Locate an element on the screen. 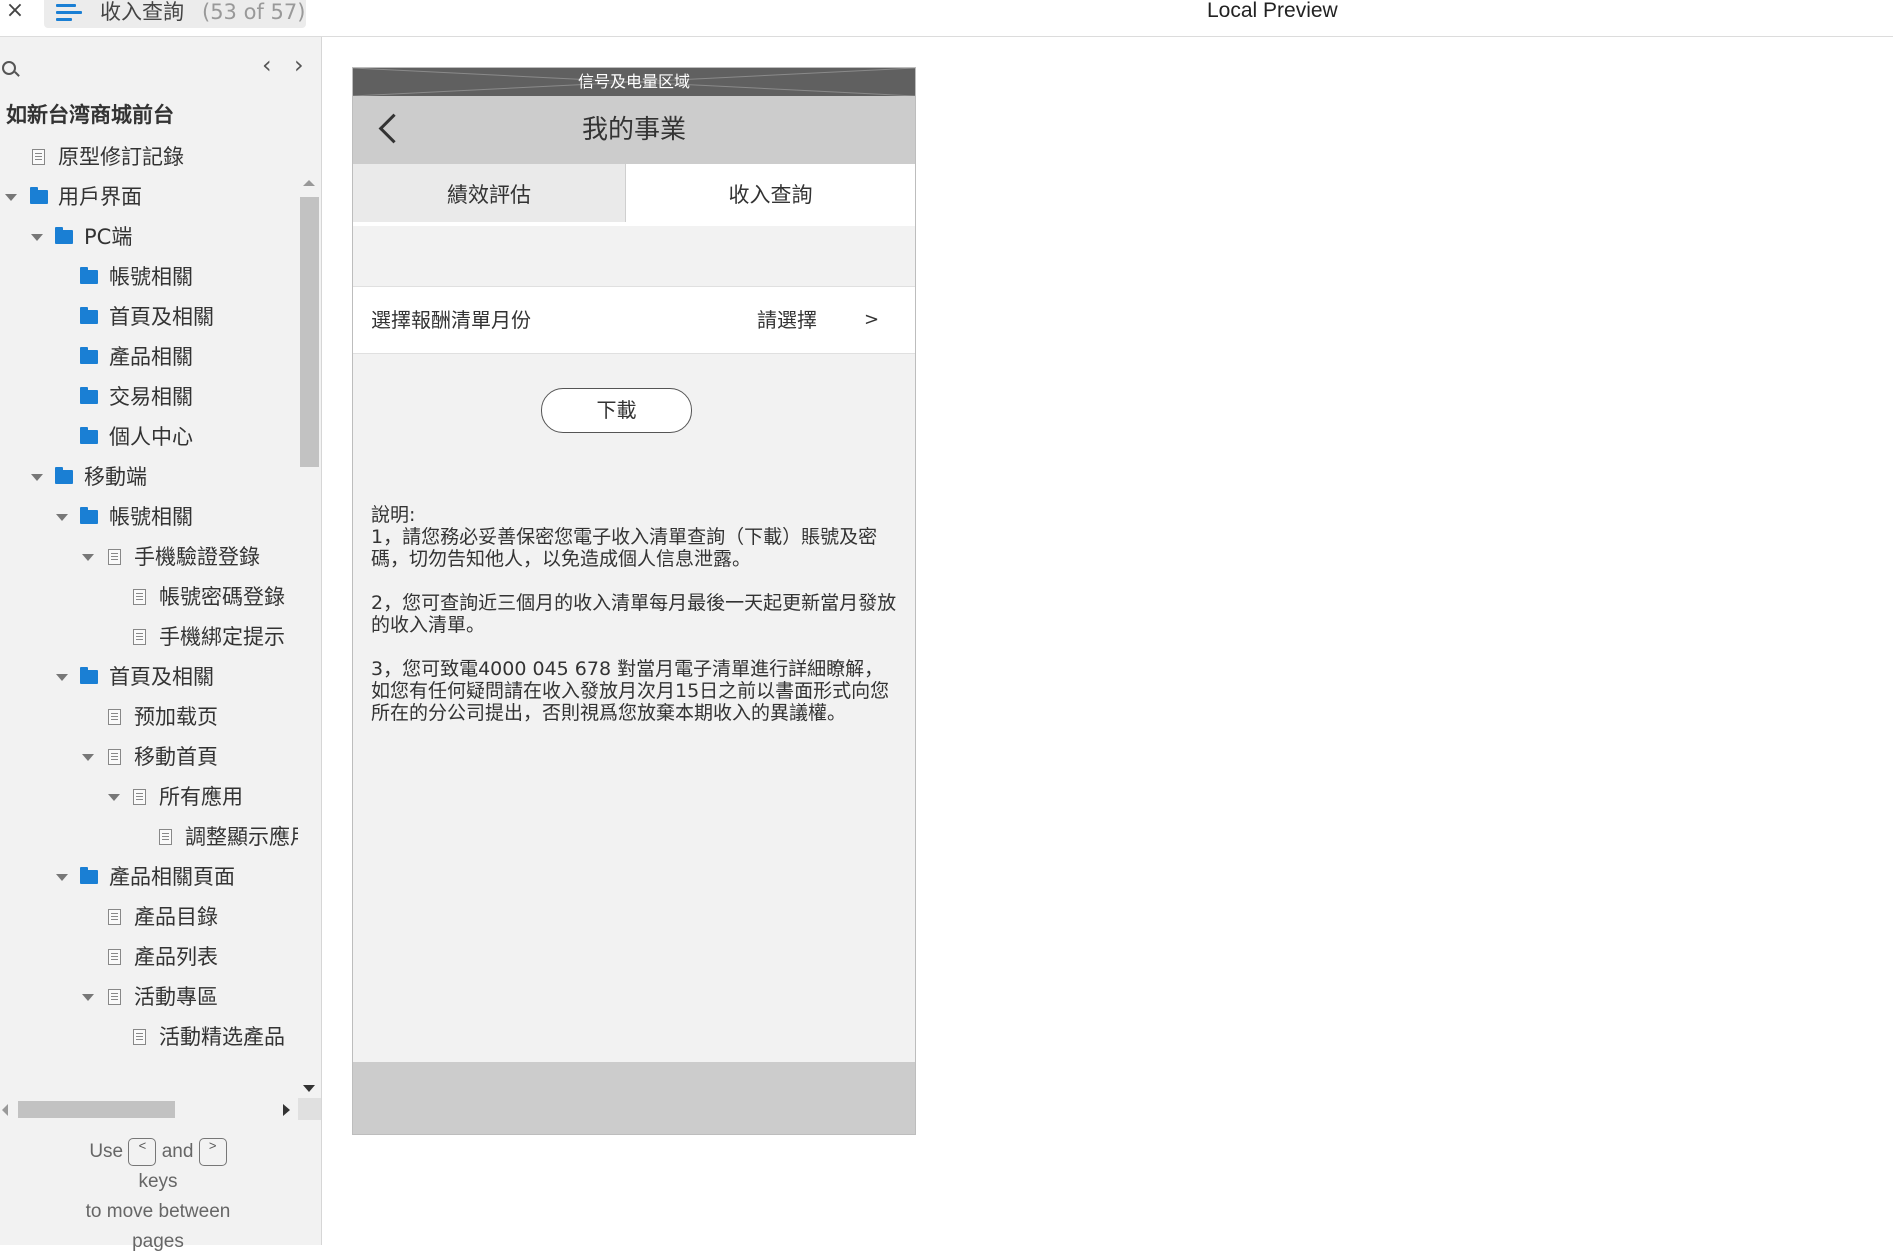  status-bar: 信号及电量区域 is located at coordinates (634, 82).